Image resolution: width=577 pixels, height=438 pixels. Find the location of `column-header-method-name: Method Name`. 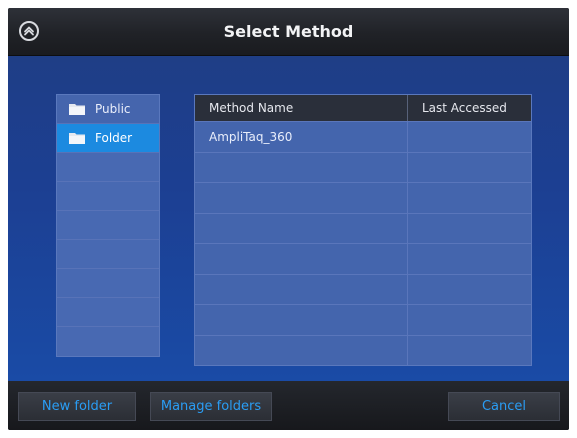

column-header-method-name: Method Name is located at coordinates (301, 108).